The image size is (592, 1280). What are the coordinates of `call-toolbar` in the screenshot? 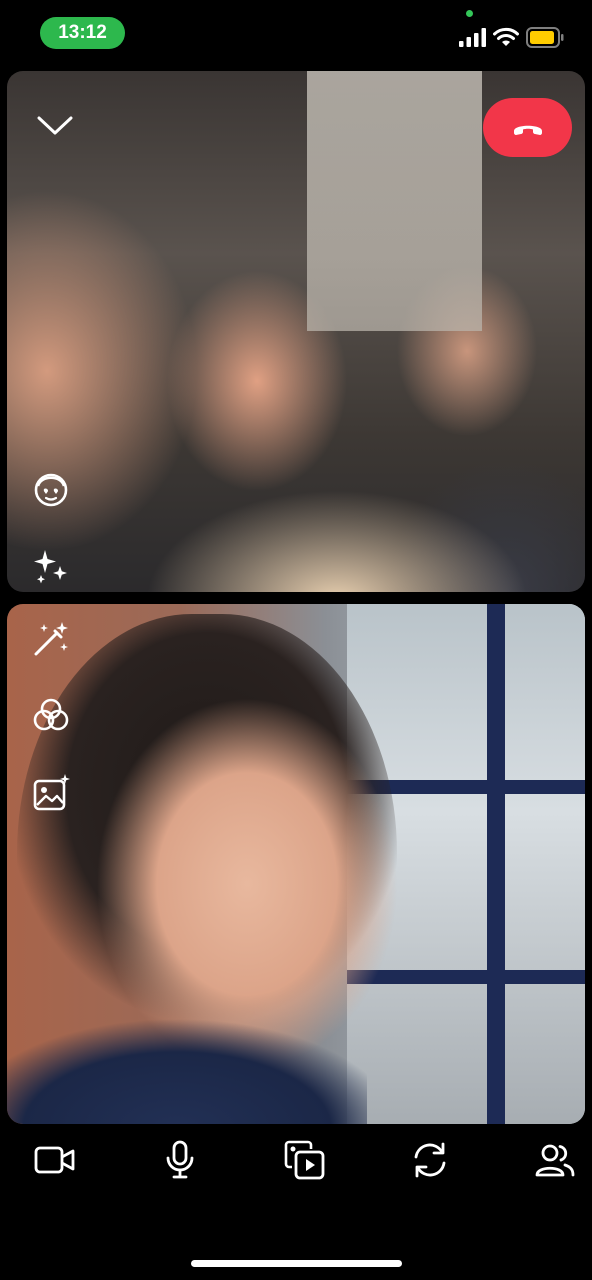 It's located at (296, 1160).